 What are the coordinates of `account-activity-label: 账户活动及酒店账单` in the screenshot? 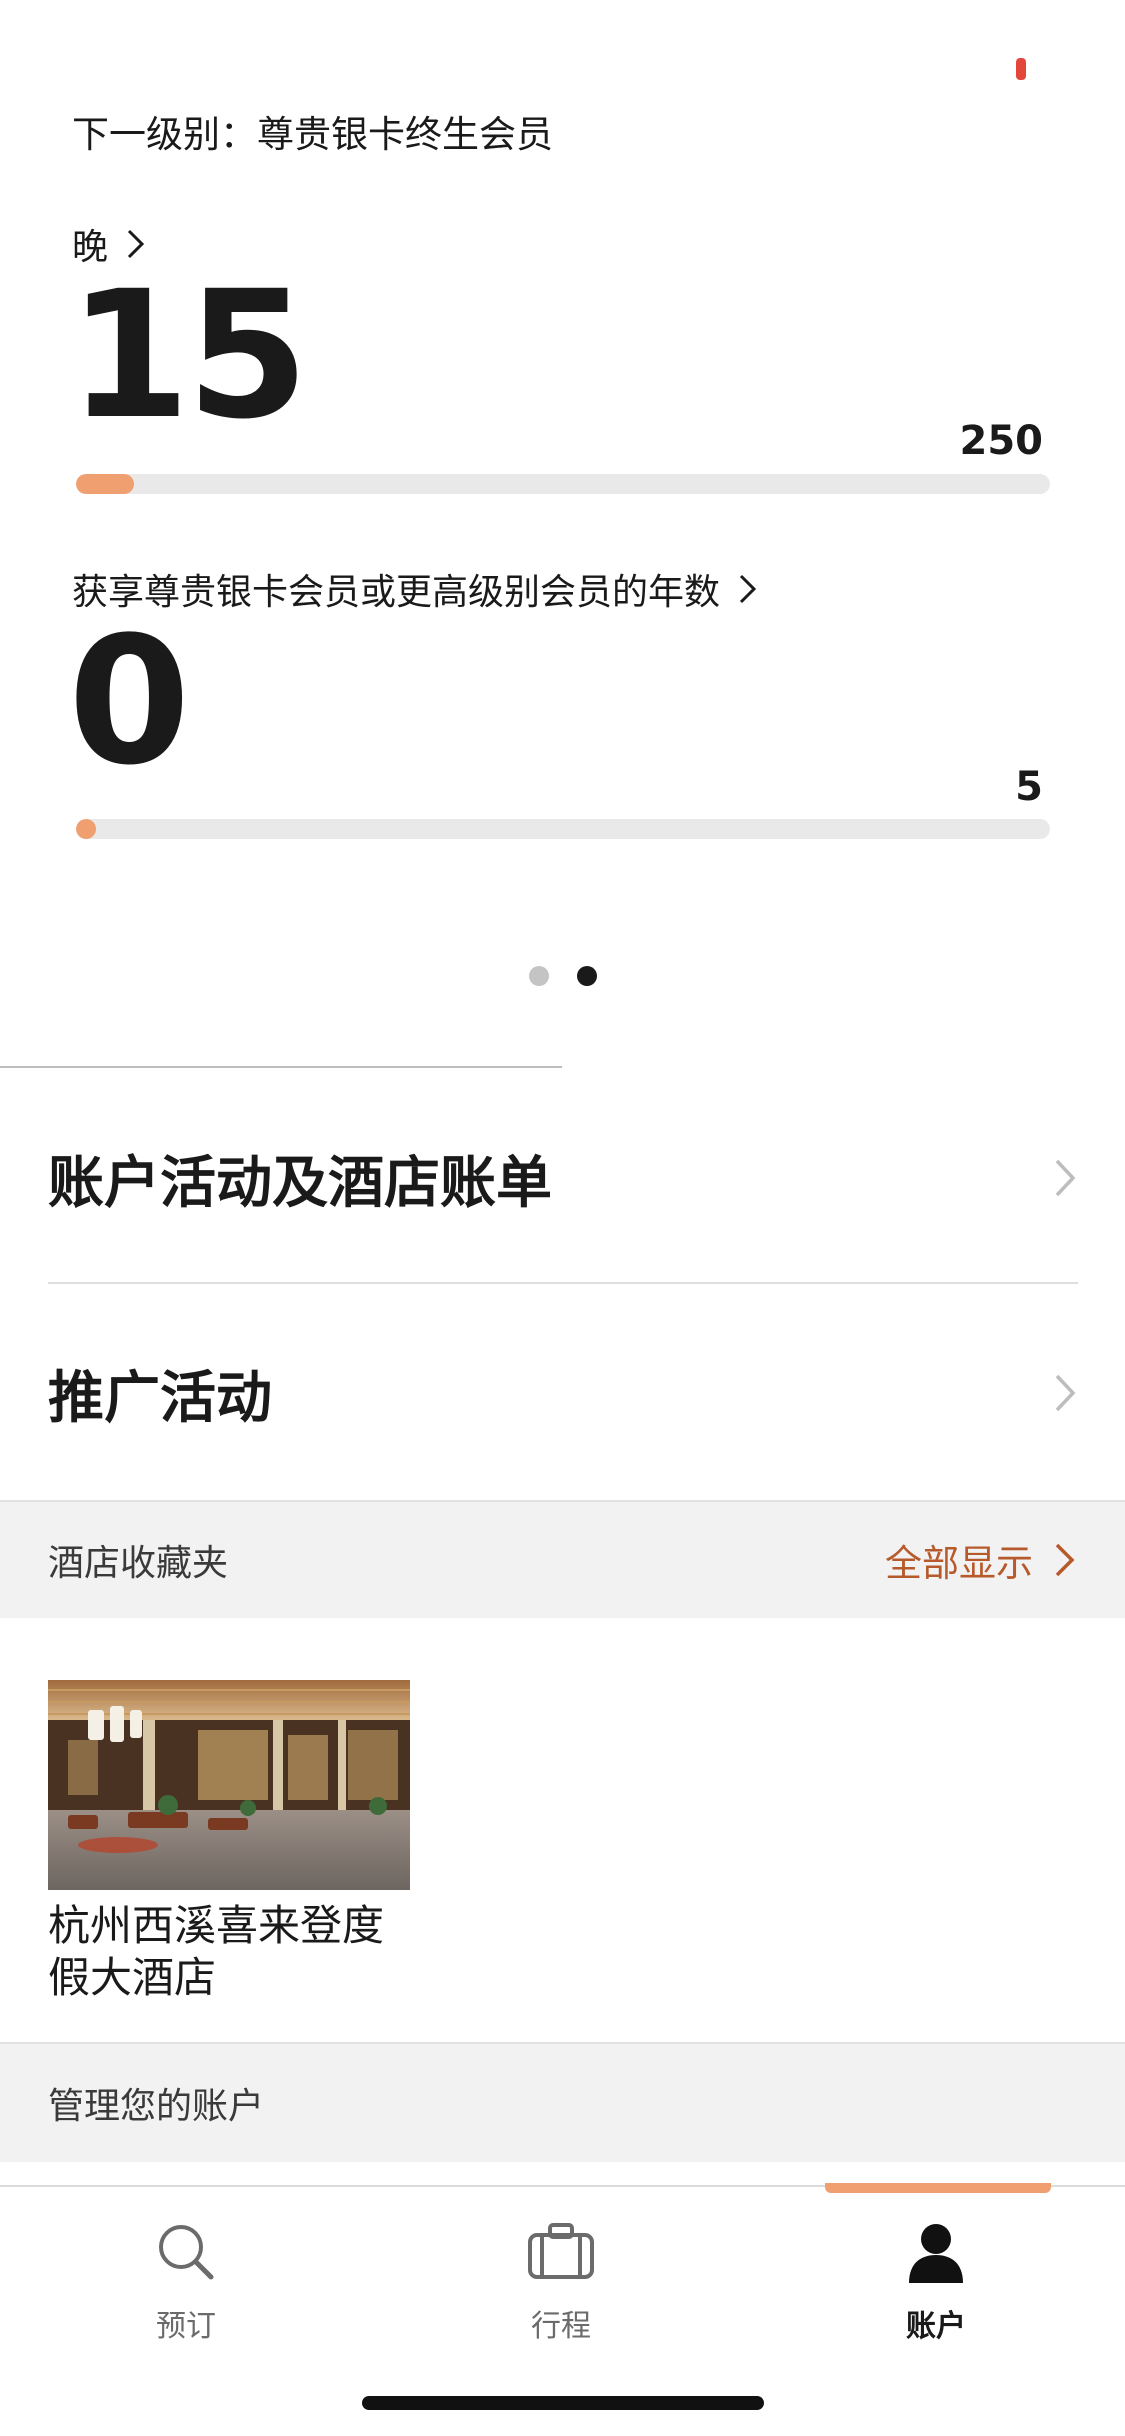 It's located at (300, 1183).